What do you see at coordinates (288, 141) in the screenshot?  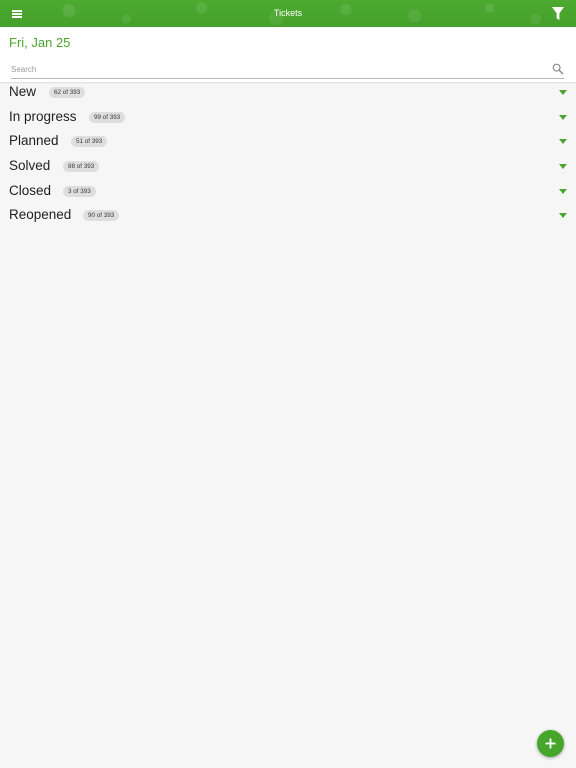 I see `group-row-planned: Planned 51 of 393` at bounding box center [288, 141].